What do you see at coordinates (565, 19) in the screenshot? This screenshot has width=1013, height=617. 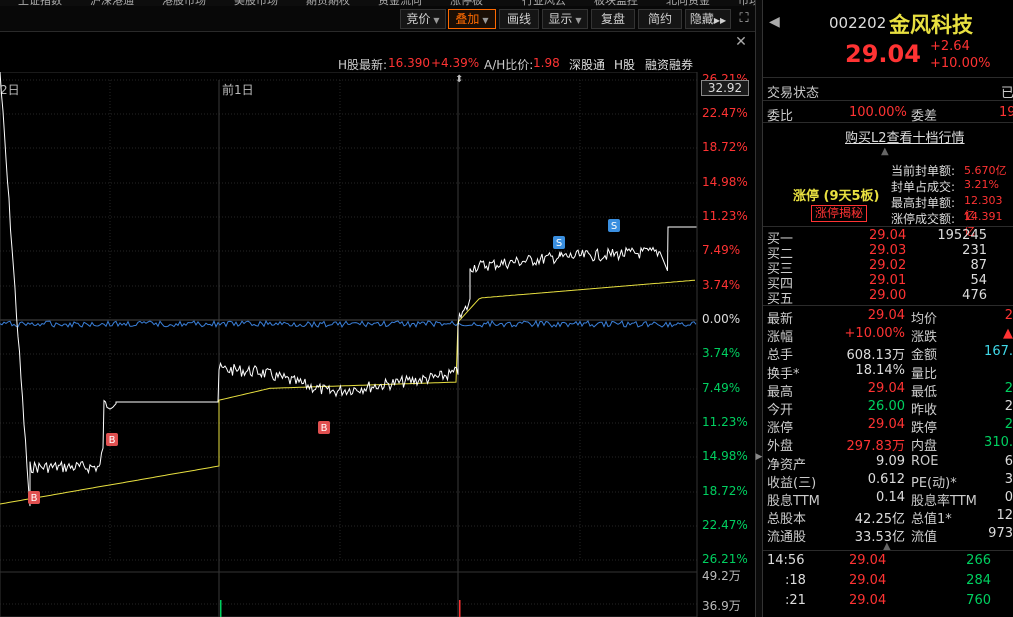 I see `display-button: 显示 ▼` at bounding box center [565, 19].